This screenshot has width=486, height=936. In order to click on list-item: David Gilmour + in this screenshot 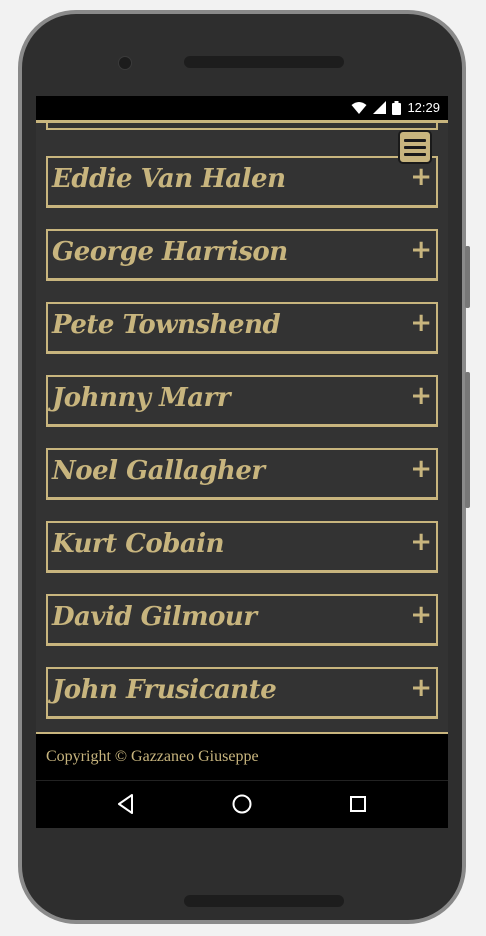, I will do `click(242, 620)`.